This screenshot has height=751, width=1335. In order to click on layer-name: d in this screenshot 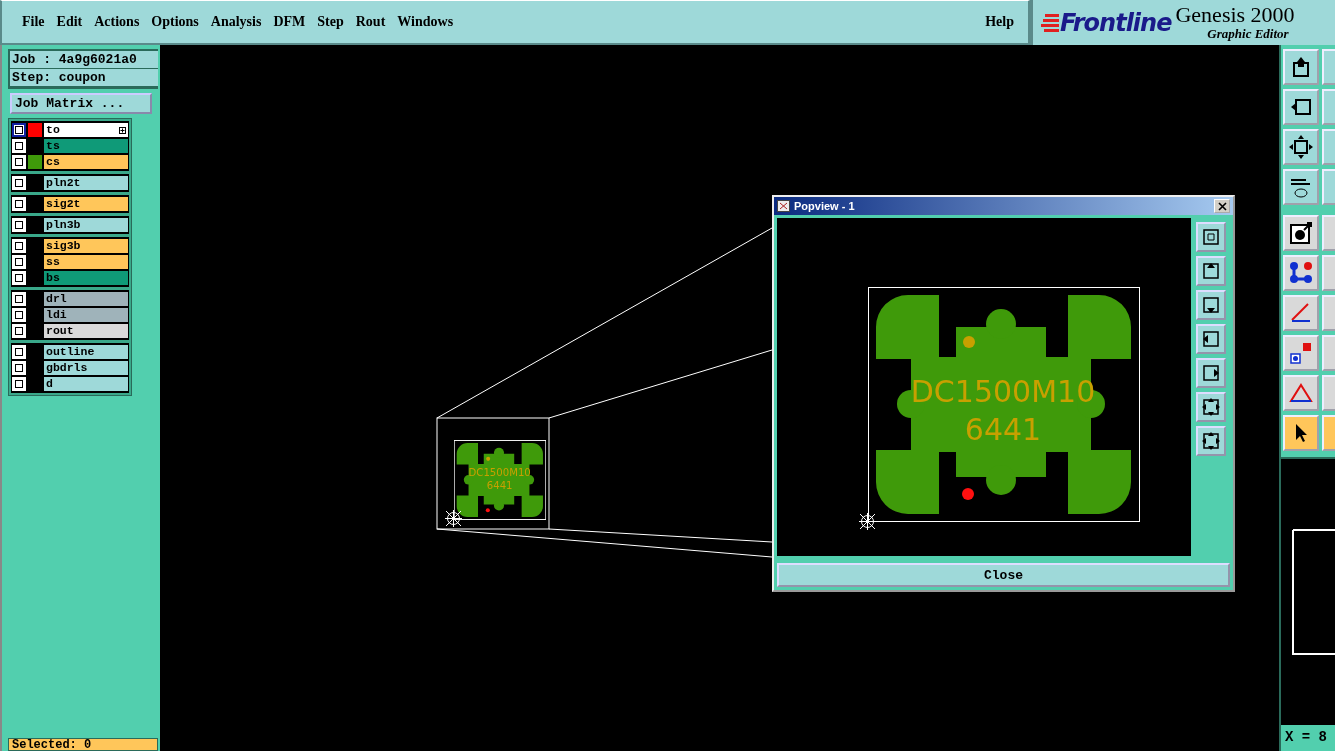, I will do `click(86, 384)`.